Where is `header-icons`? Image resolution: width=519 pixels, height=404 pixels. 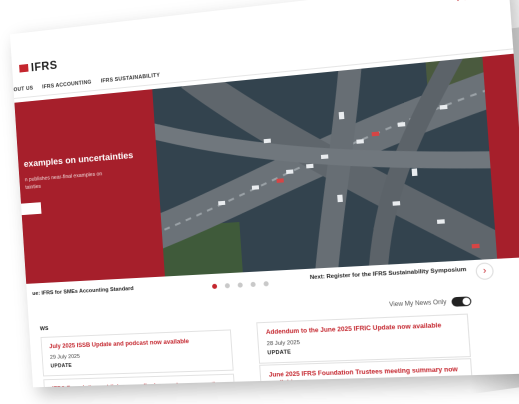
header-icons is located at coordinates (469, 1).